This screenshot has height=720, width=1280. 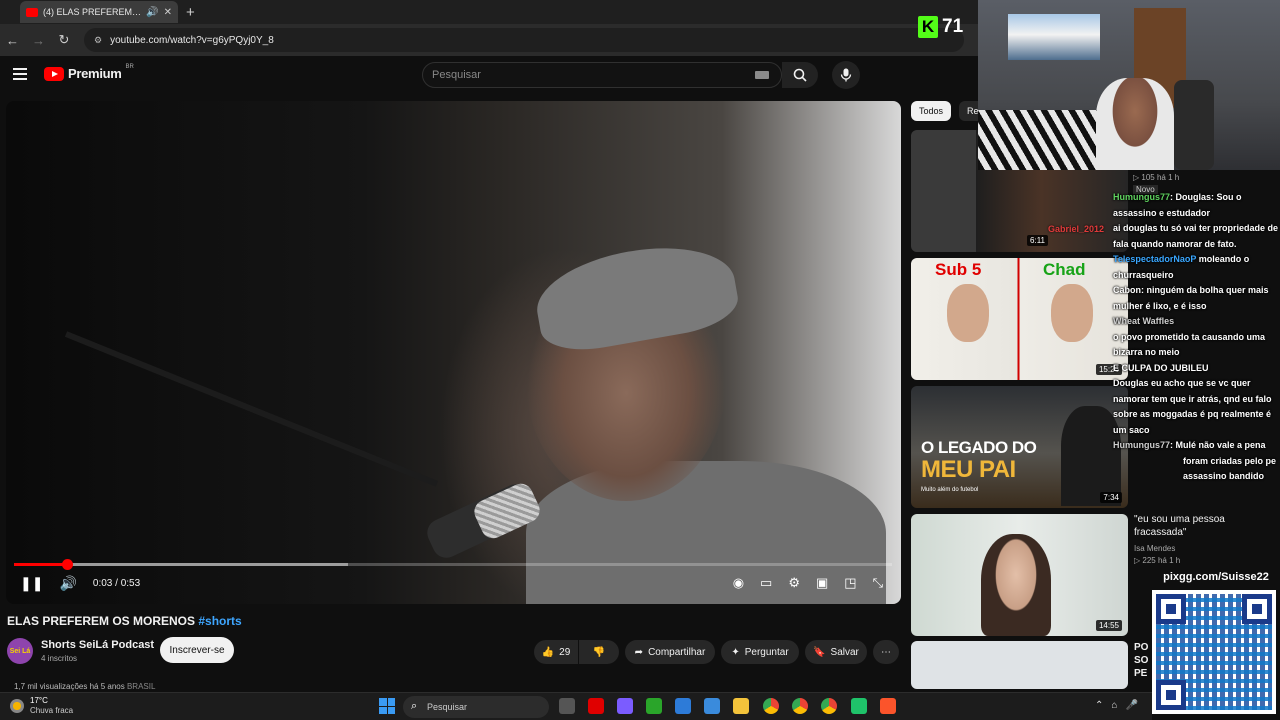 I want to click on like-button: 👍 29, so click(x=556, y=652).